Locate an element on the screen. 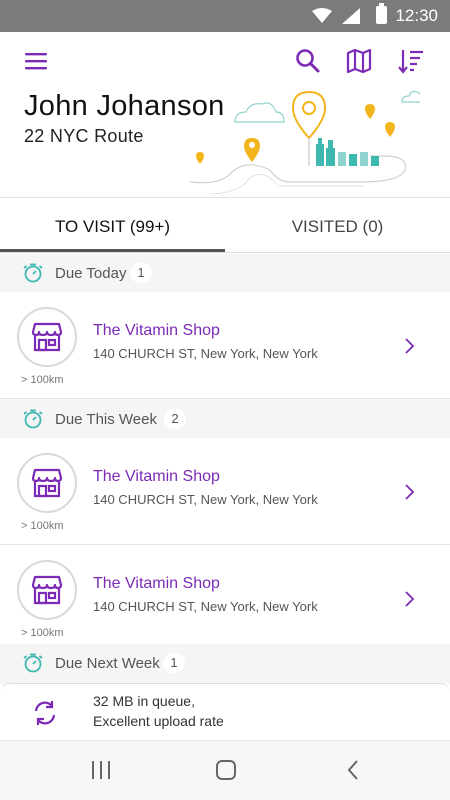  section-header-due-this-week: Due This Week 2 is located at coordinates (225, 419).